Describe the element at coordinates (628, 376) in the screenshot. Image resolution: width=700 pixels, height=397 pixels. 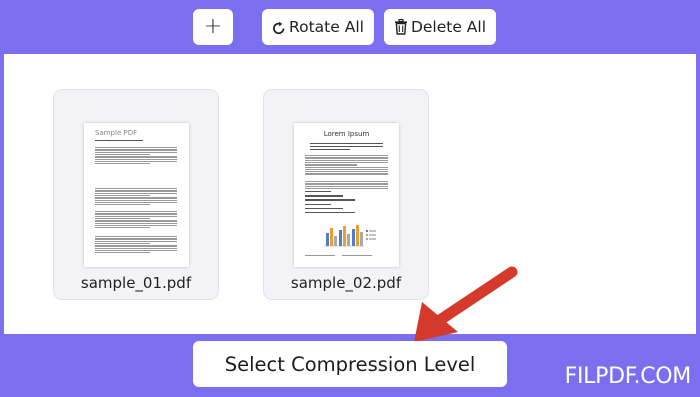
I see `watermark: FILPDF.COM` at that location.